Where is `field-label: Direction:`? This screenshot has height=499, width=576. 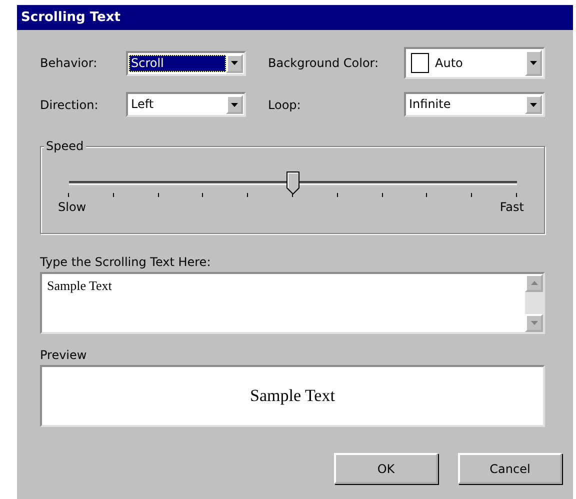
field-label: Direction: is located at coordinates (70, 105).